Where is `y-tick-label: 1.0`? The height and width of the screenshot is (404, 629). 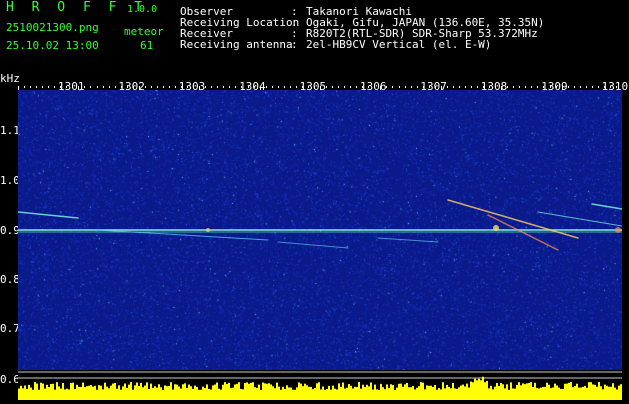
y-tick-label: 1.0 is located at coordinates (10, 180).